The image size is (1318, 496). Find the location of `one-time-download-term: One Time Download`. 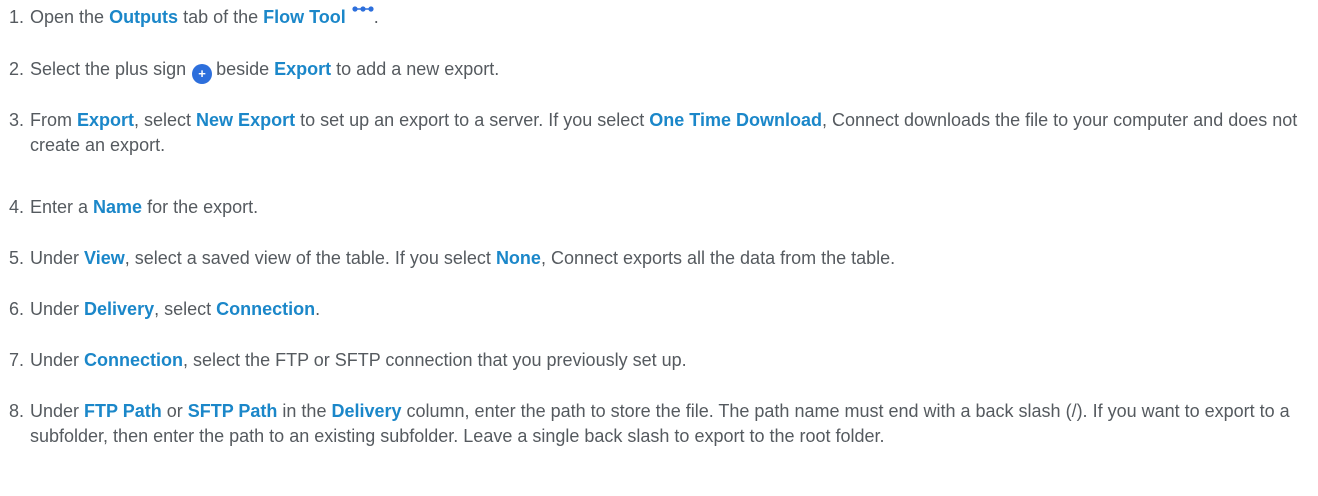

one-time-download-term: One Time Download is located at coordinates (735, 120).